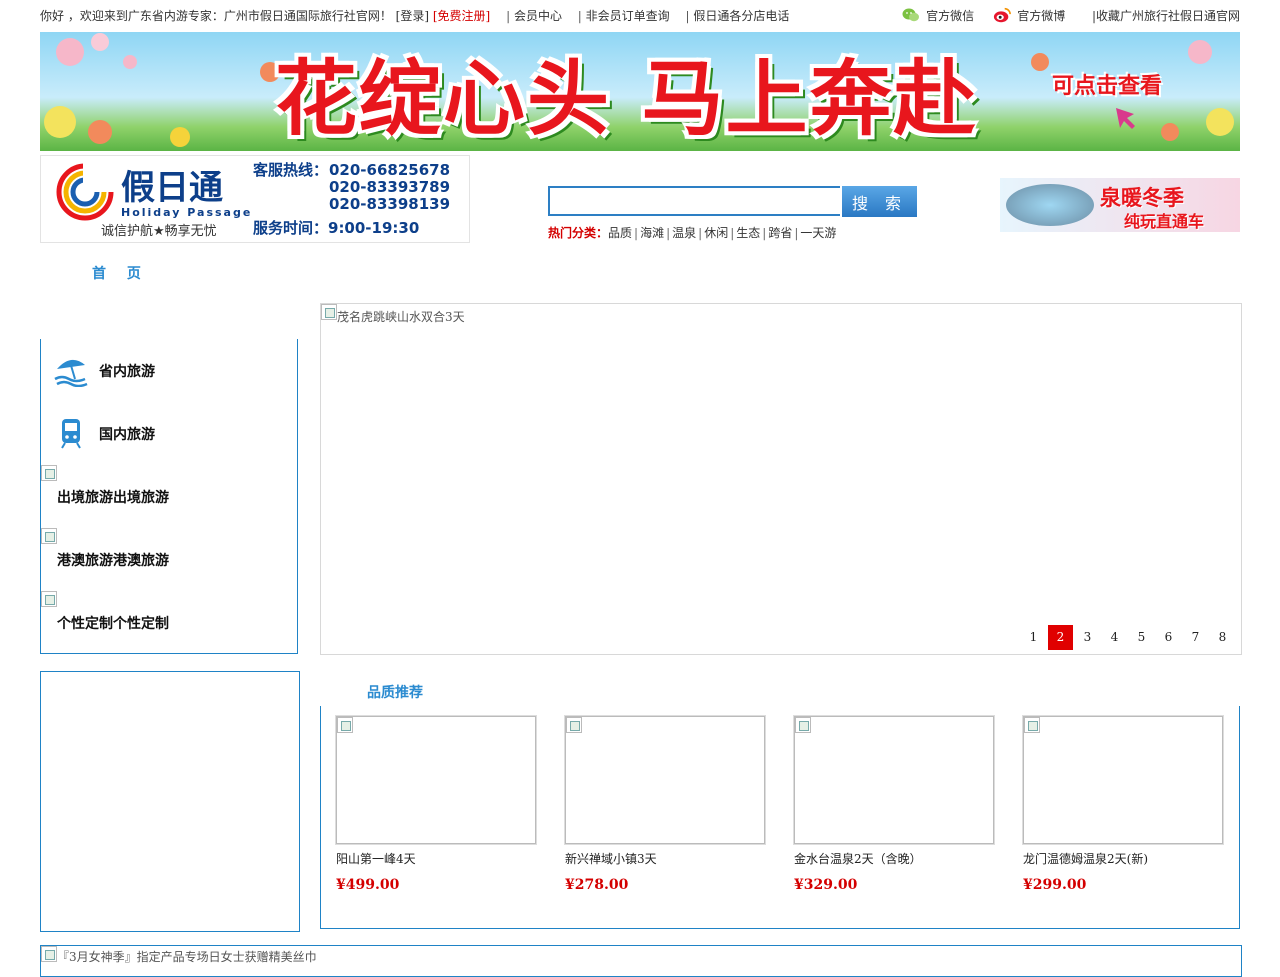 The image size is (1280, 977). Describe the element at coordinates (1033, 637) in the screenshot. I see `slider-page-button: 1` at that location.